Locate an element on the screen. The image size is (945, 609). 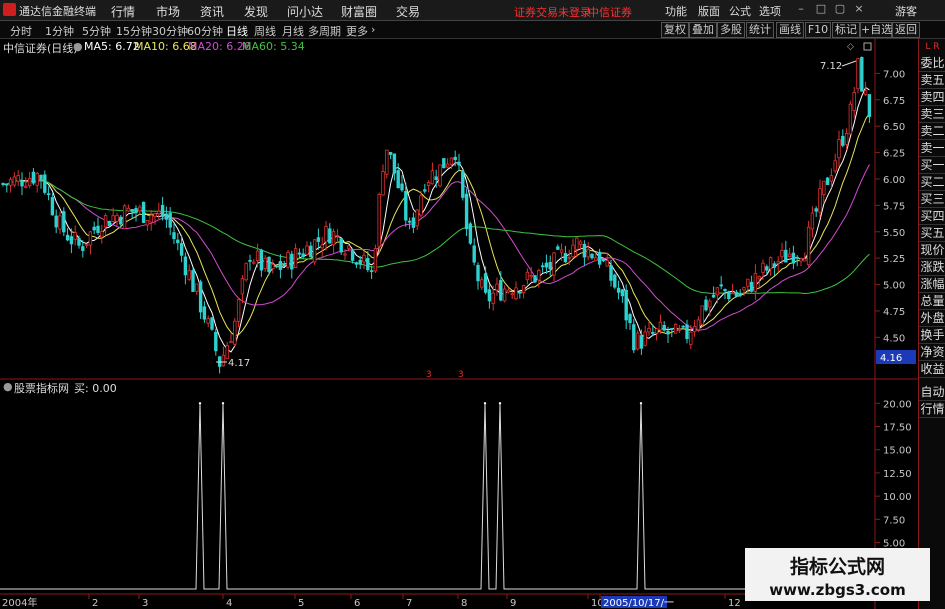
panel-item-3: 卖三 is located at coordinates (932, 114).